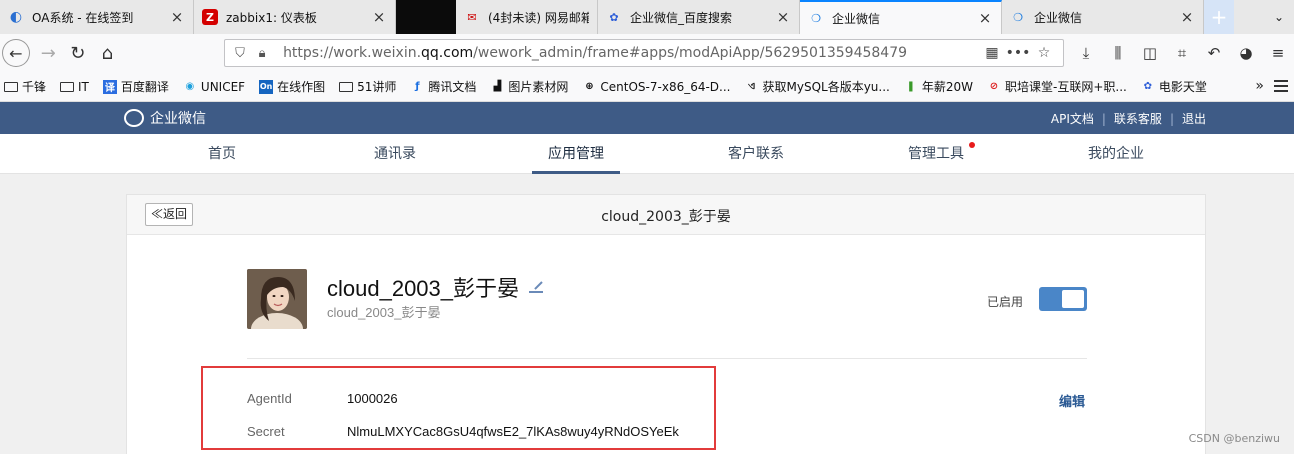 The height and width of the screenshot is (454, 1294). I want to click on toggle-knob, so click(1073, 299).